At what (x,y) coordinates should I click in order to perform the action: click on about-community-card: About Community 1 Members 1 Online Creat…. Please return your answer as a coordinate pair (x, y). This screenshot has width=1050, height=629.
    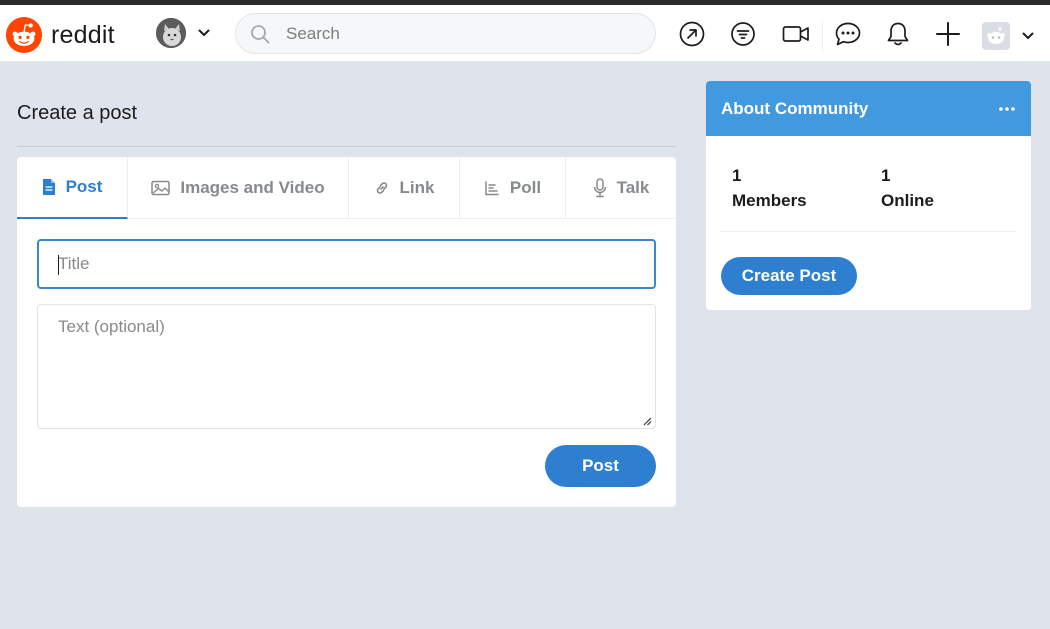
    Looking at the image, I should click on (868, 195).